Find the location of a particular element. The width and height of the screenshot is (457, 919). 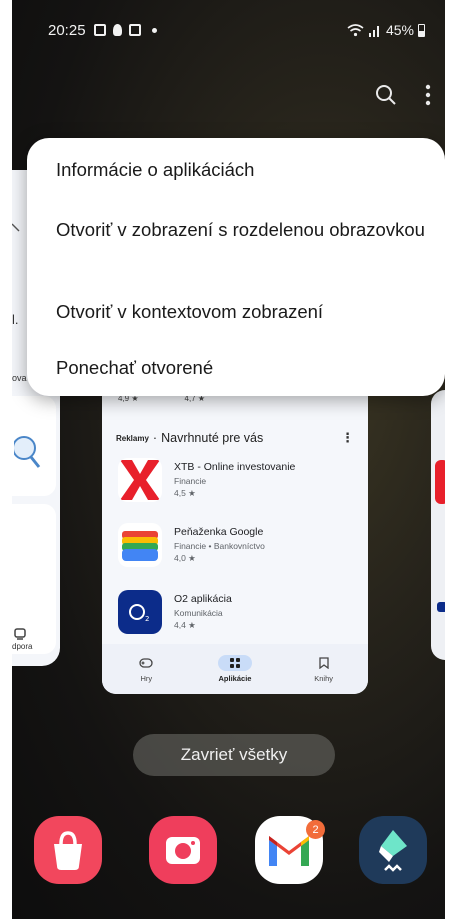

gmail-notification-badge: 2 is located at coordinates (315, 829).